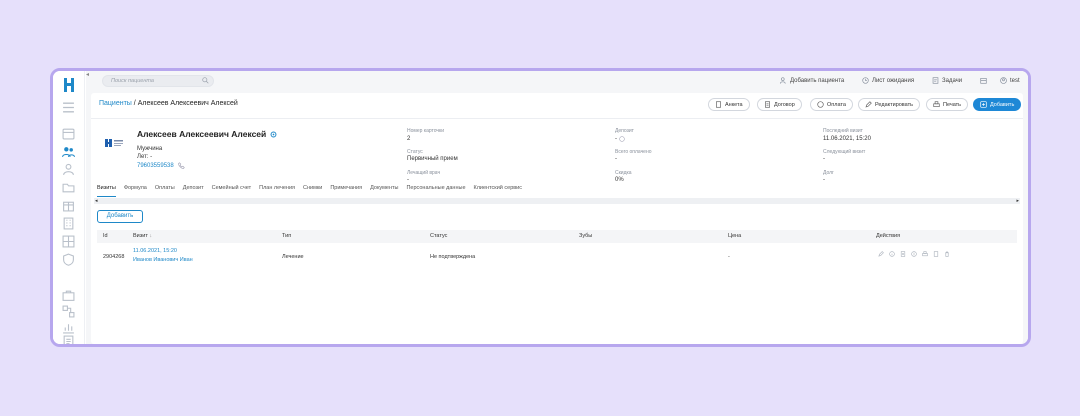  What do you see at coordinates (106, 191) in the screenshot?
I see `tab-visits: Визиты` at bounding box center [106, 191].